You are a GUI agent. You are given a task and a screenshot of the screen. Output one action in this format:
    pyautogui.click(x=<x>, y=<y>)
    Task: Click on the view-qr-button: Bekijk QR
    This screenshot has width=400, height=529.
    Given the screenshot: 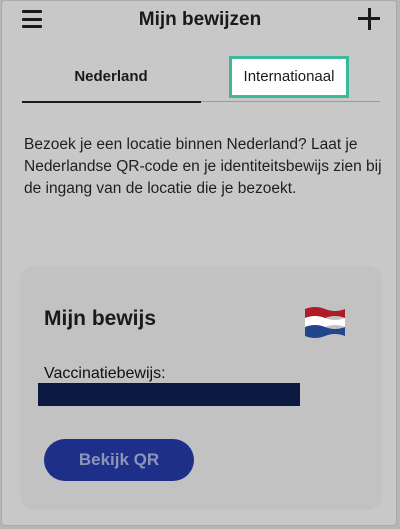 What is the action you would take?
    pyautogui.click(x=119, y=460)
    